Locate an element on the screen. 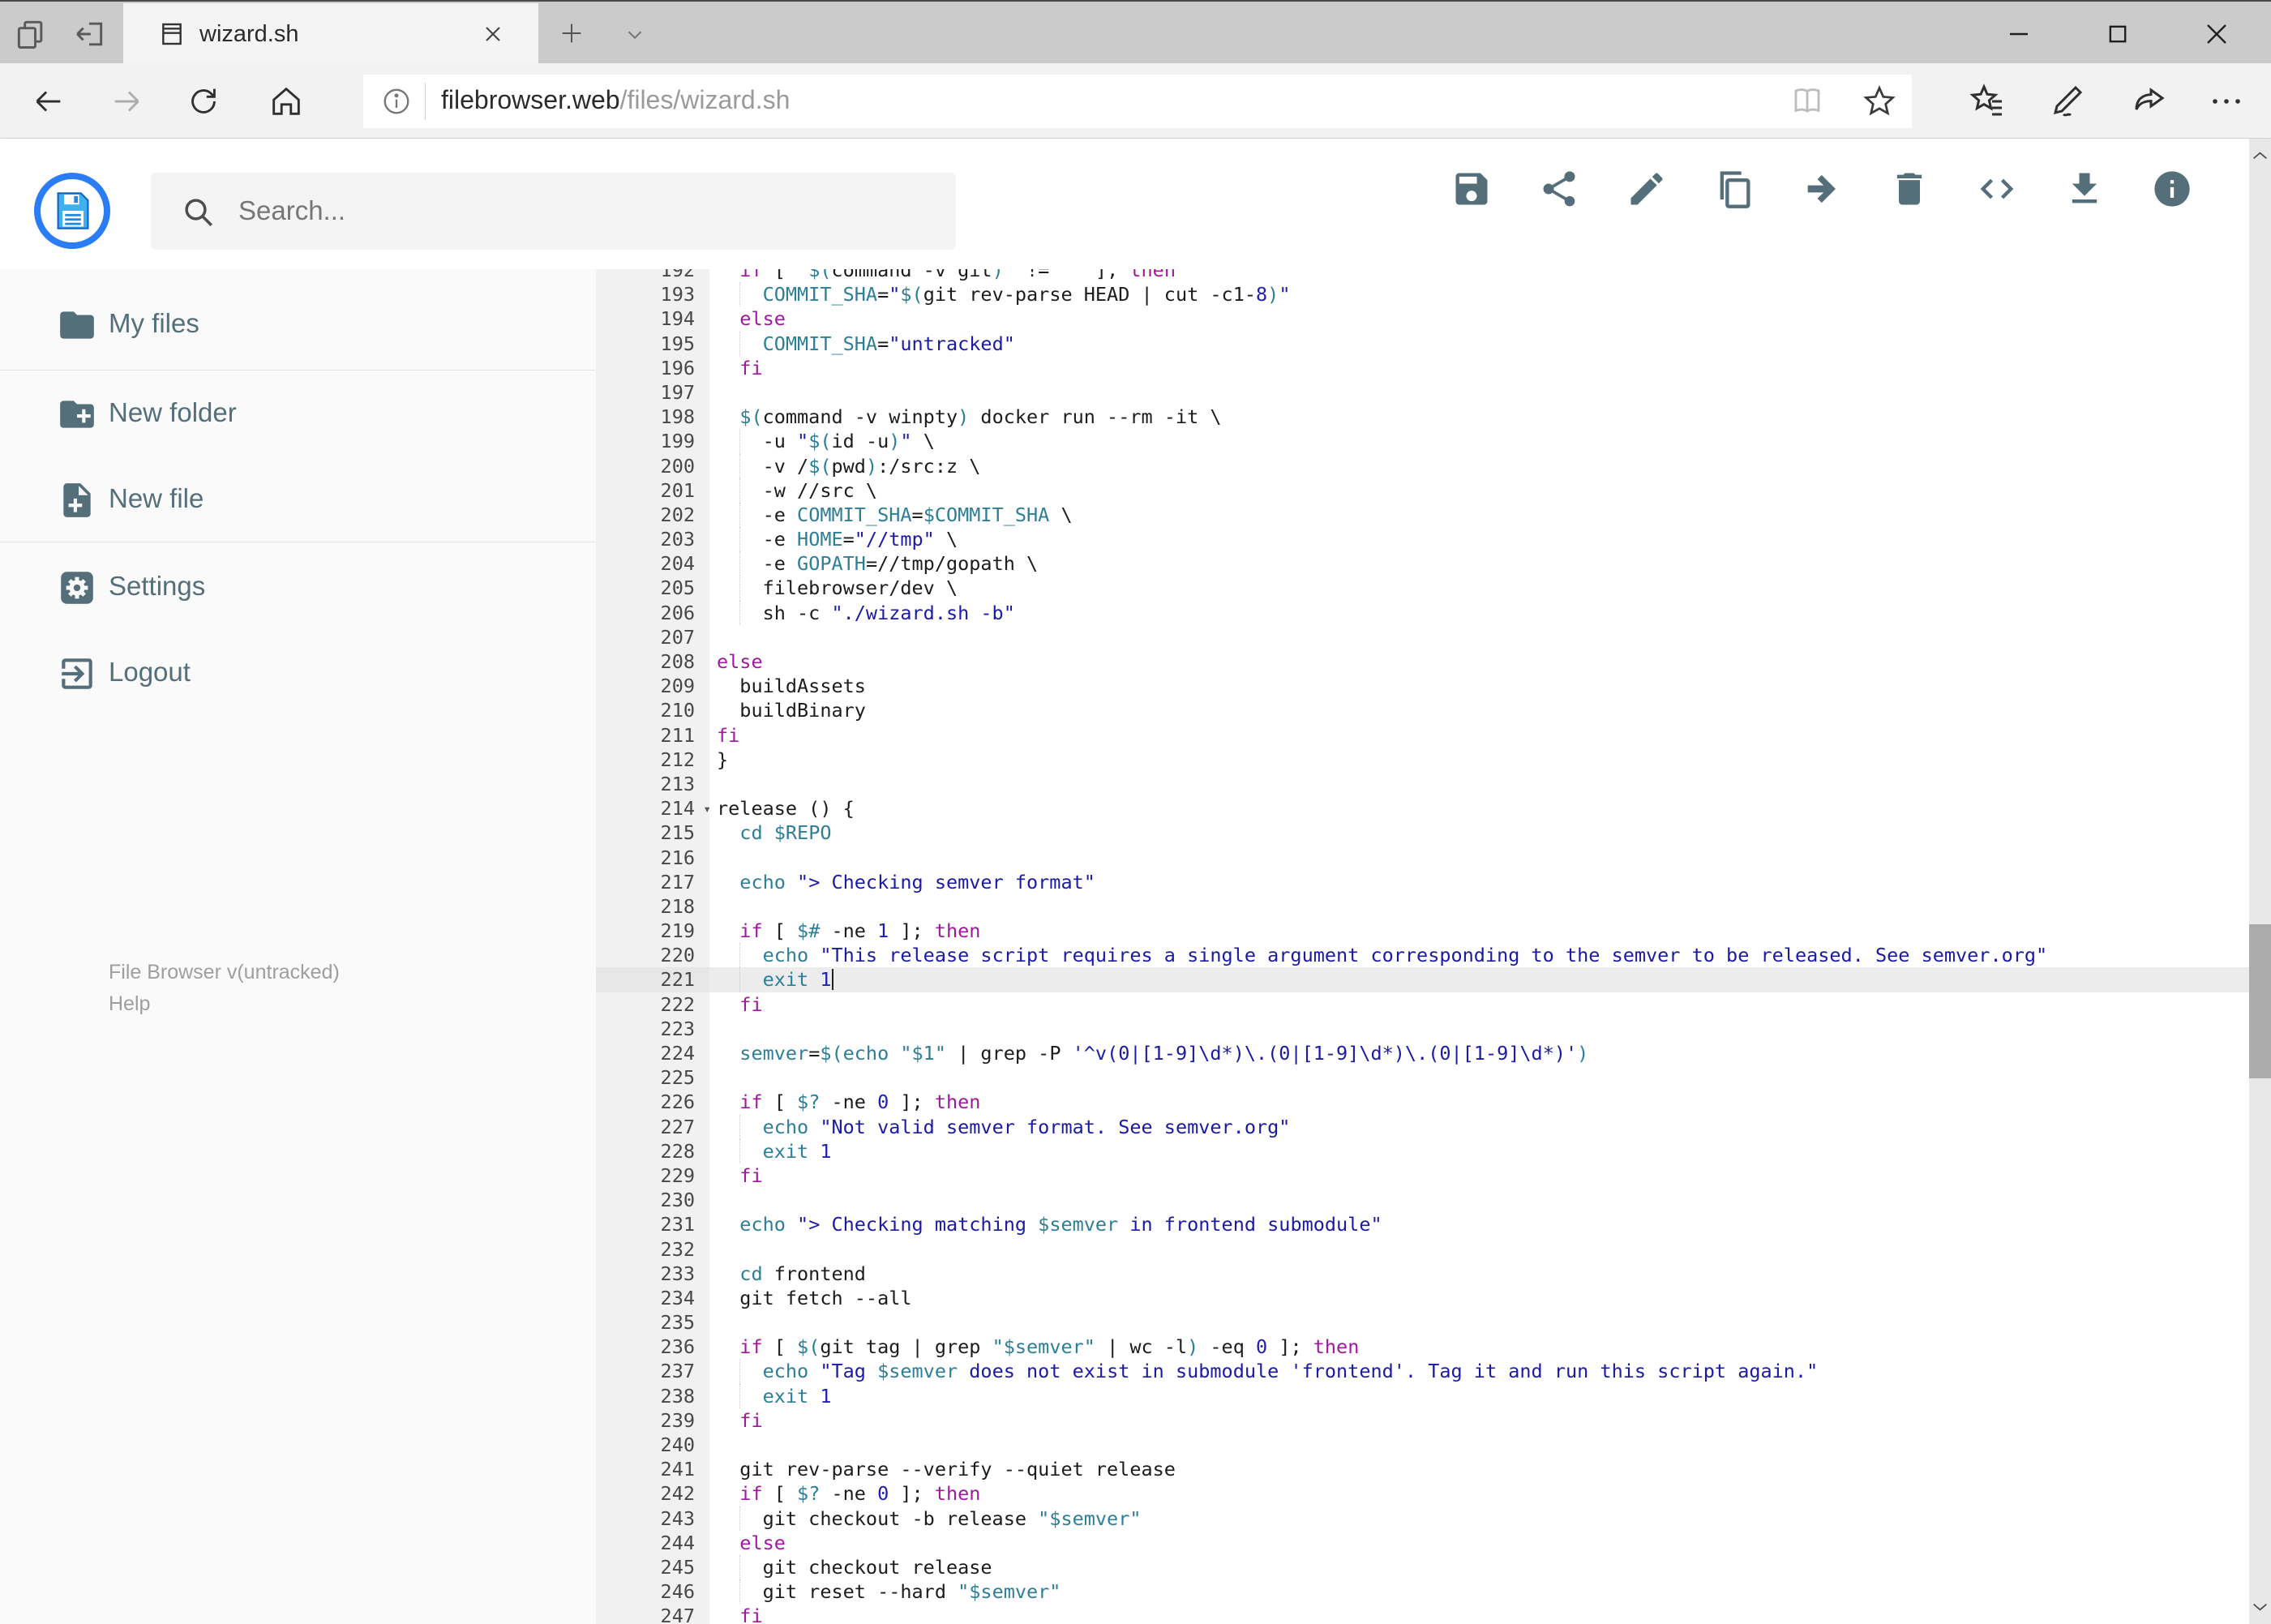 The width and height of the screenshot is (2271, 1624). sidebar-item-new-file: New file is located at coordinates (298, 501).